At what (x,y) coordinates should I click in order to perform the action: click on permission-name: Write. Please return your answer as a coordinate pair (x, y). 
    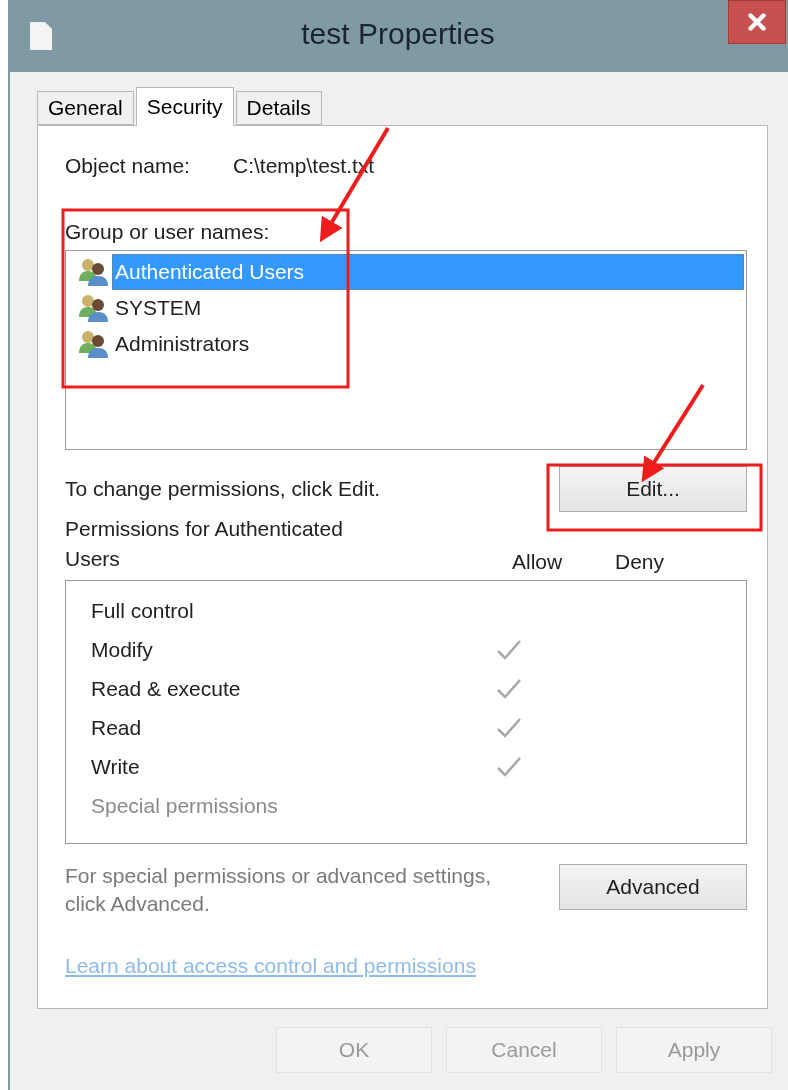
    Looking at the image, I should click on (116, 766).